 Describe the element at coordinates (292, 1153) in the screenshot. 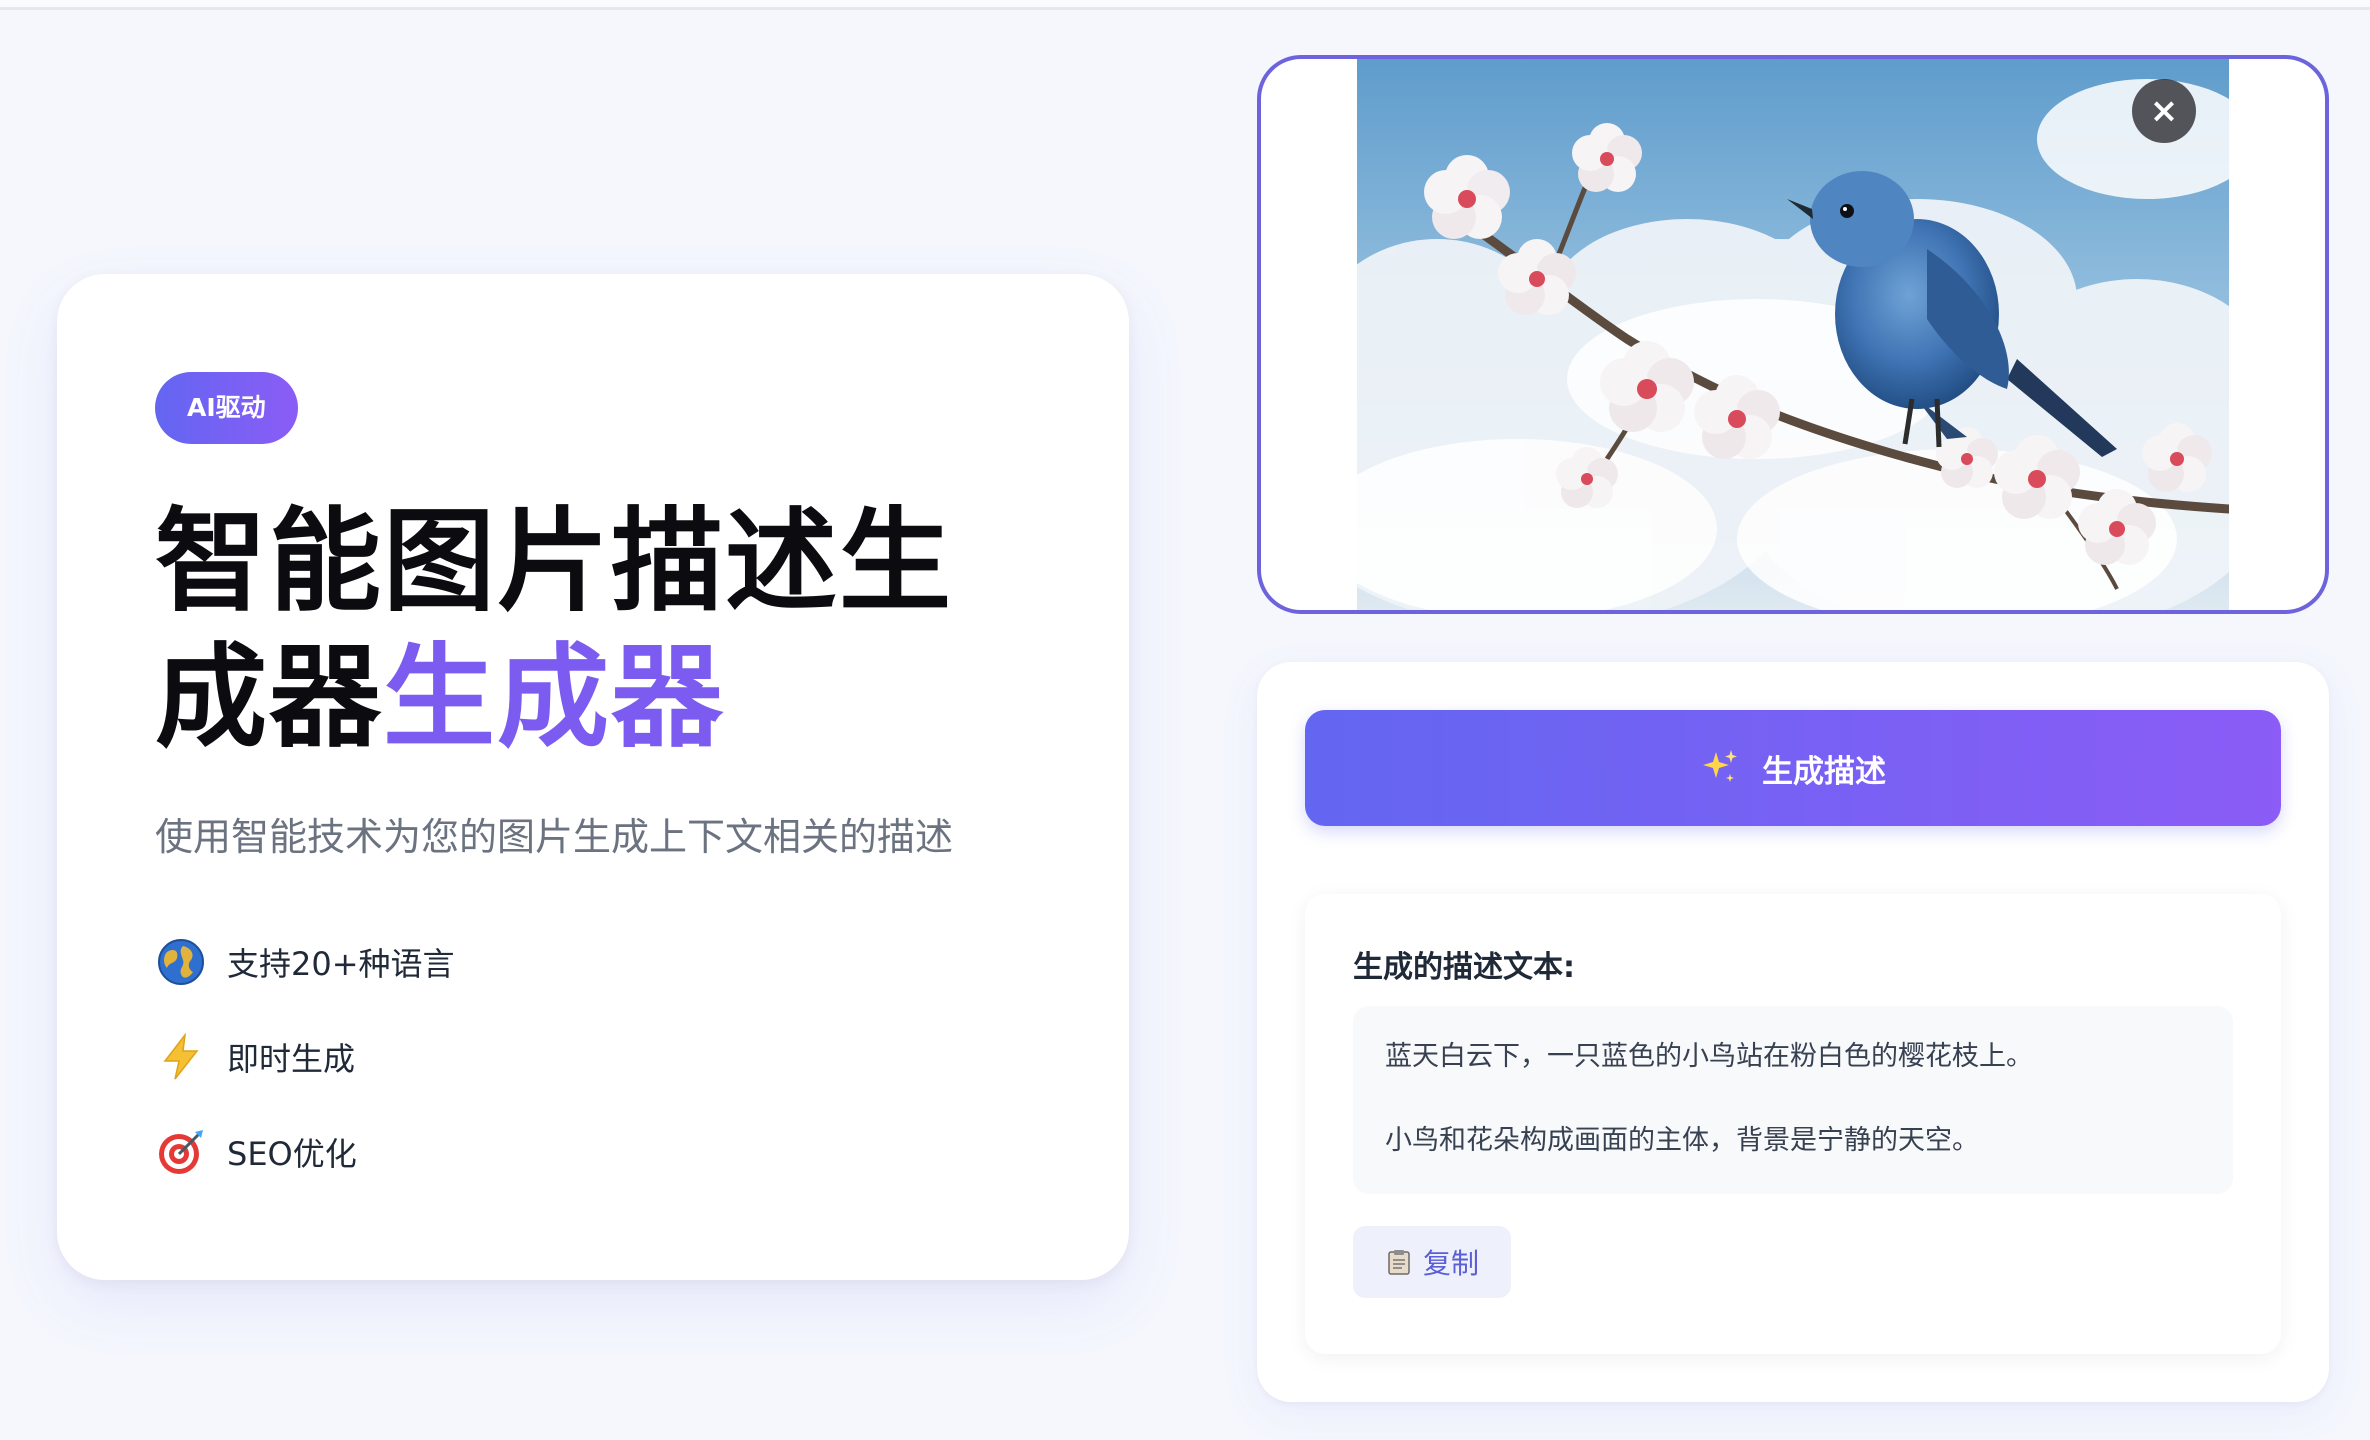

I see `feature-label: SEO优化` at that location.